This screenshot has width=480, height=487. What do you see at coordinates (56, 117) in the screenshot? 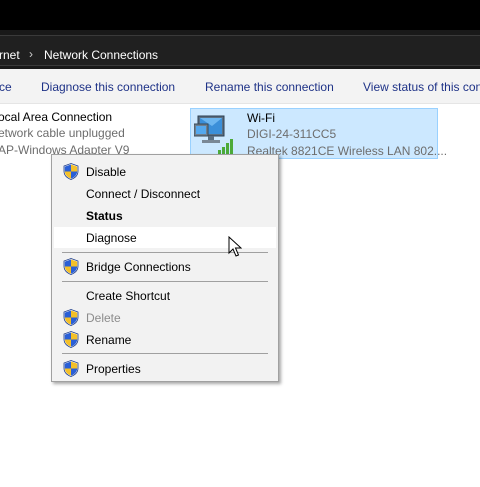
I see `connection-name: ocal Area Connection` at bounding box center [56, 117].